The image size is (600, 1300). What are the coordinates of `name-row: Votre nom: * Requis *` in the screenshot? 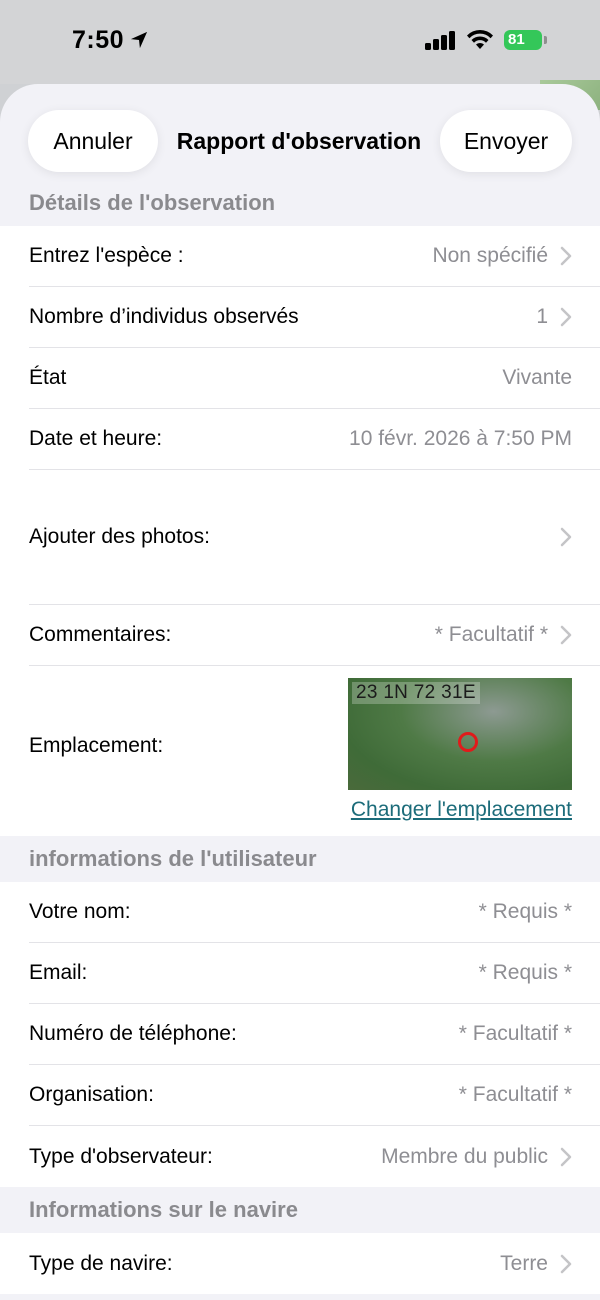 It's located at (314, 912).